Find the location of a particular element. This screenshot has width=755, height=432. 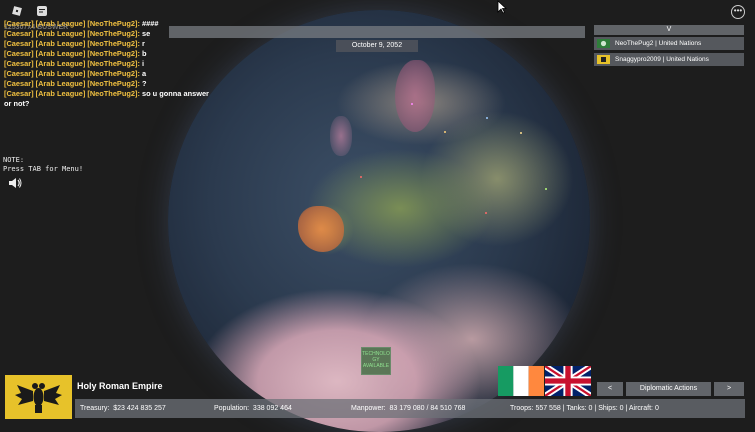

chat-line: [Caesar] [Arab League] [NeoThePug2]: ? is located at coordinates (114, 84).